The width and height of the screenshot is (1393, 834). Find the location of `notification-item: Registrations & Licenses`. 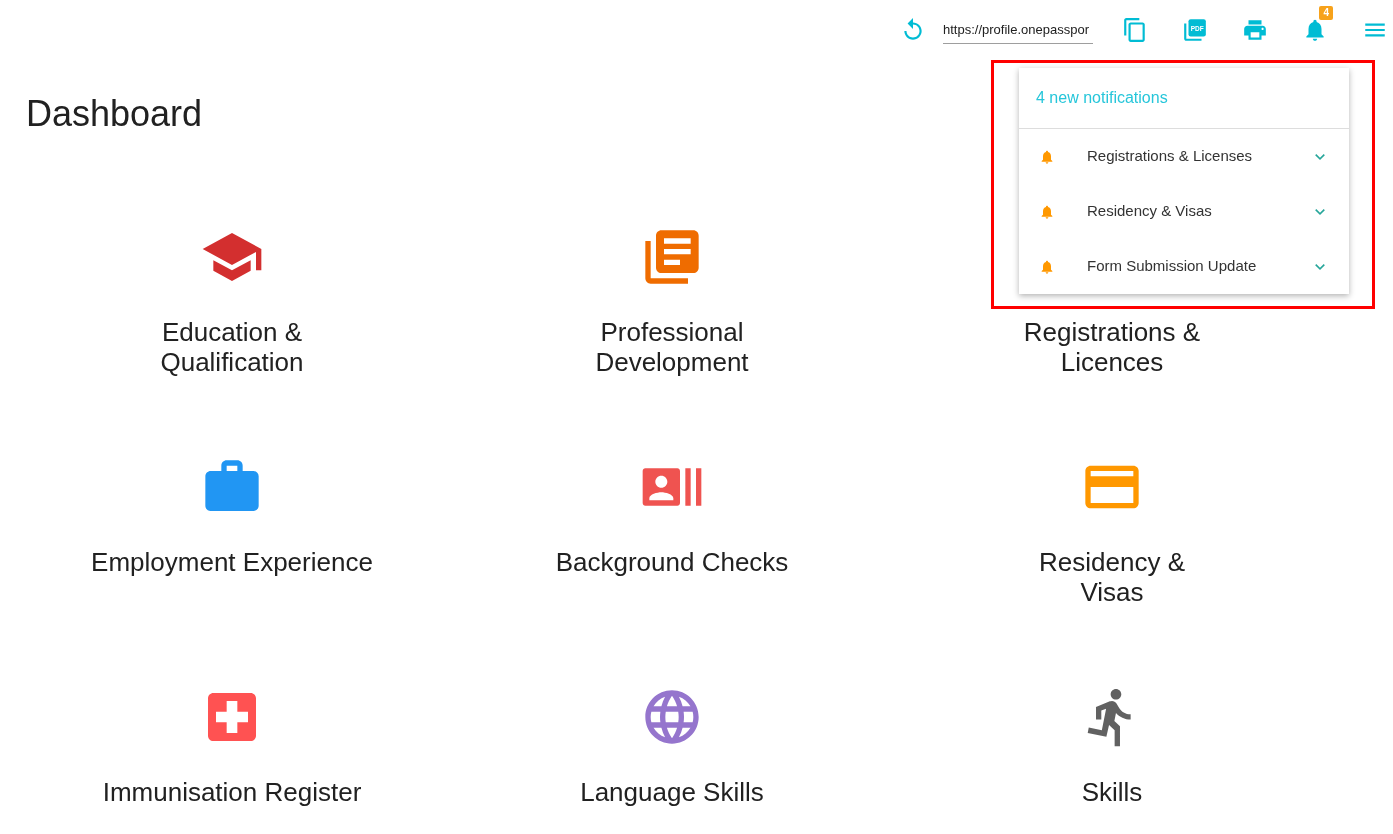

notification-item: Registrations & Licenses is located at coordinates (1184, 156).